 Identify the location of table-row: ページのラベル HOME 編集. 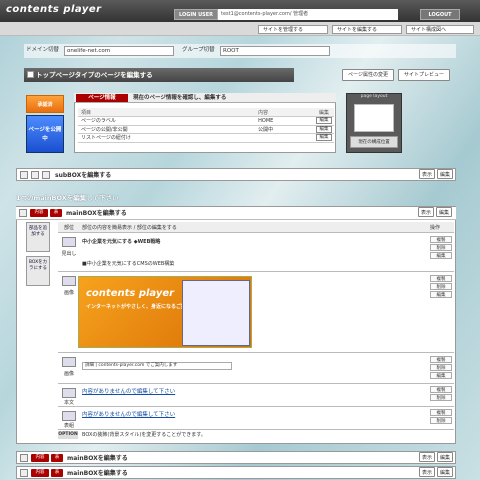
(206, 121).